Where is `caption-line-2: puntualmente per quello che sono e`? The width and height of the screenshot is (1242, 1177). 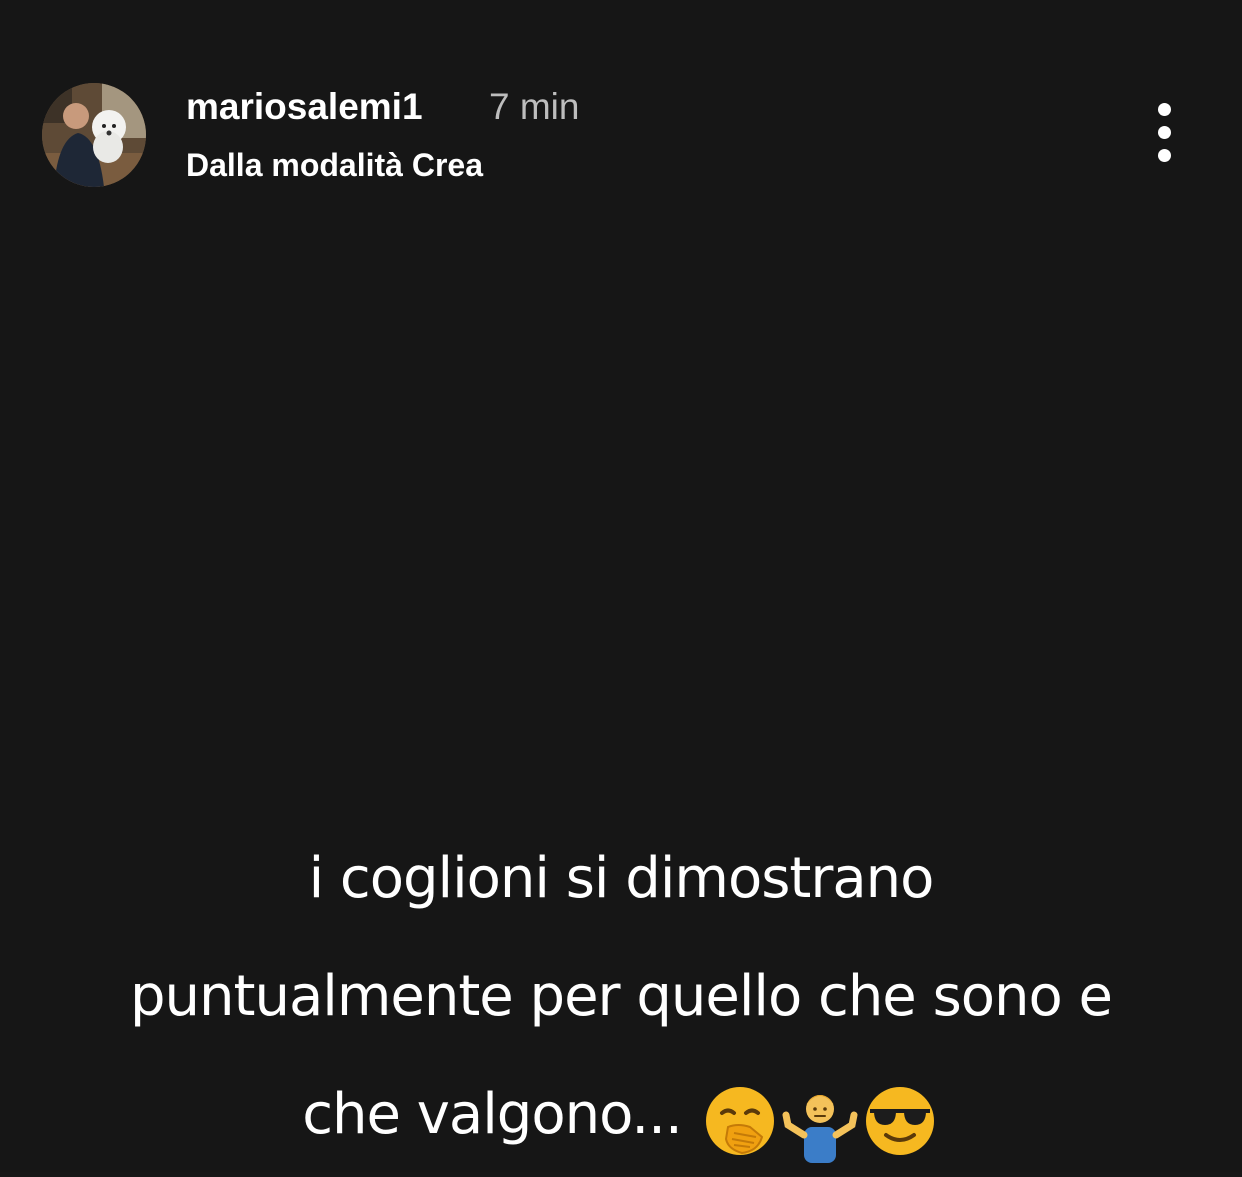 caption-line-2: puntualmente per quello che sono e is located at coordinates (621, 996).